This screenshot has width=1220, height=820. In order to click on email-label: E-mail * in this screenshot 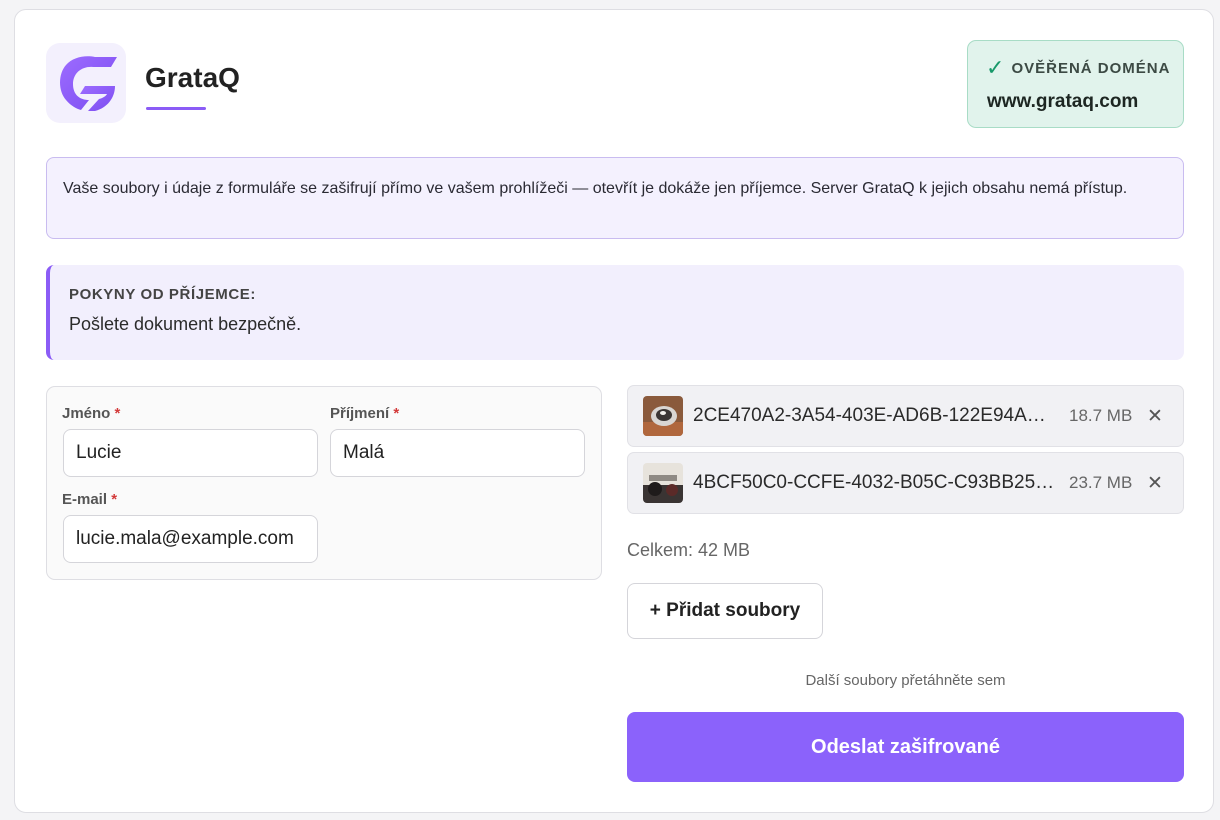, I will do `click(89, 499)`.